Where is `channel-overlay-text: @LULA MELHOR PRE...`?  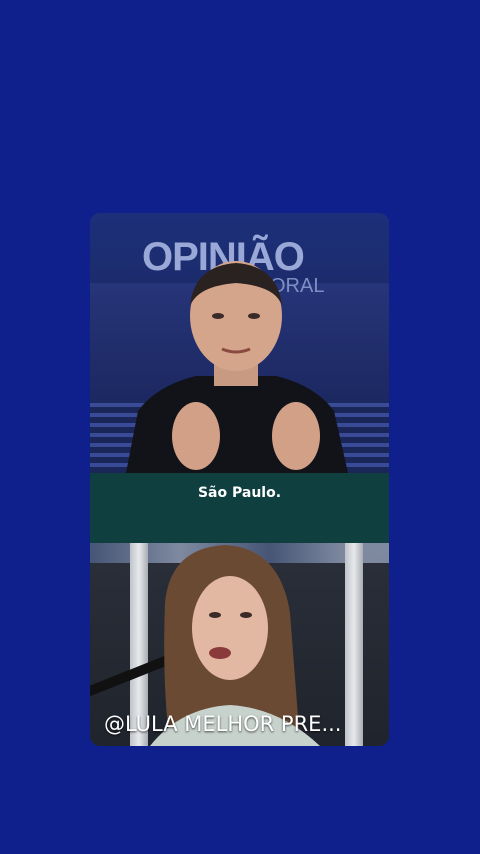 channel-overlay-text: @LULA MELHOR PRE... is located at coordinates (223, 724).